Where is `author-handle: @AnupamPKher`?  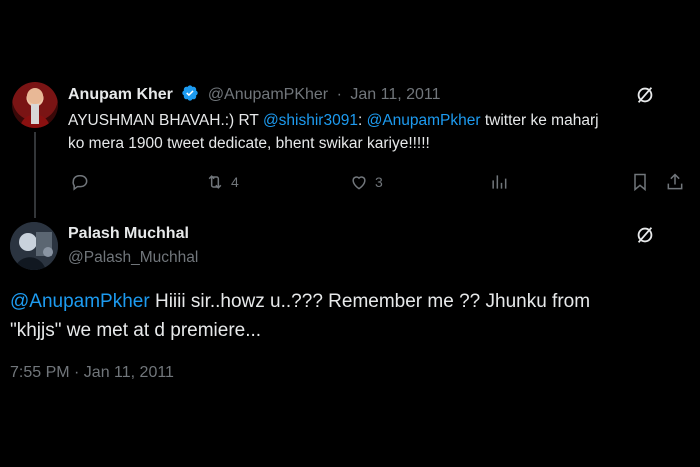
author-handle: @AnupamPKher is located at coordinates (268, 94).